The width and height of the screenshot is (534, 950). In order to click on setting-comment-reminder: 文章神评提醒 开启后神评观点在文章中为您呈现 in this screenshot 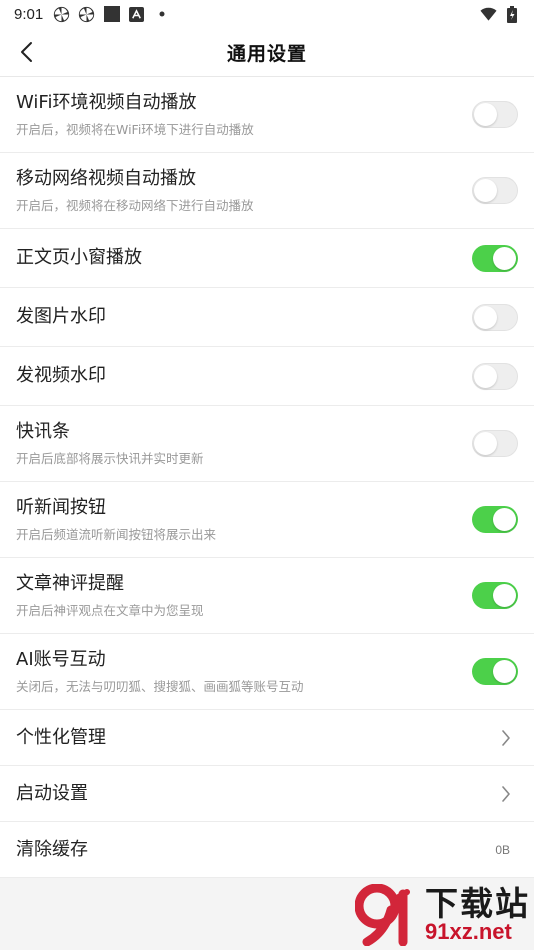, I will do `click(267, 596)`.